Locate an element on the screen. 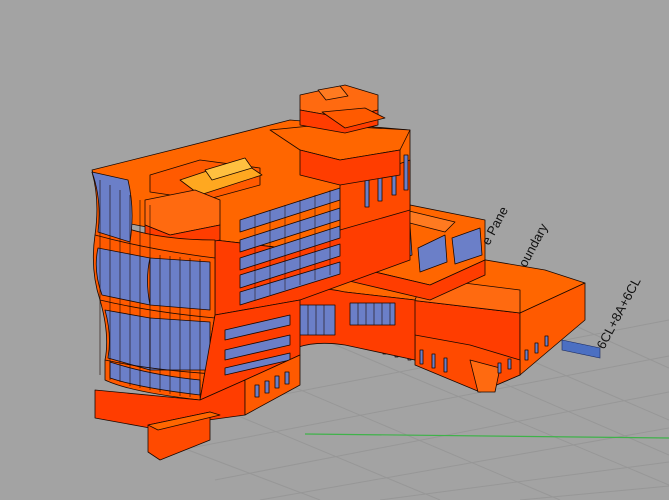 Image resolution: width=669 pixels, height=500 pixels. label-boundary: oundary is located at coordinates (533, 244).